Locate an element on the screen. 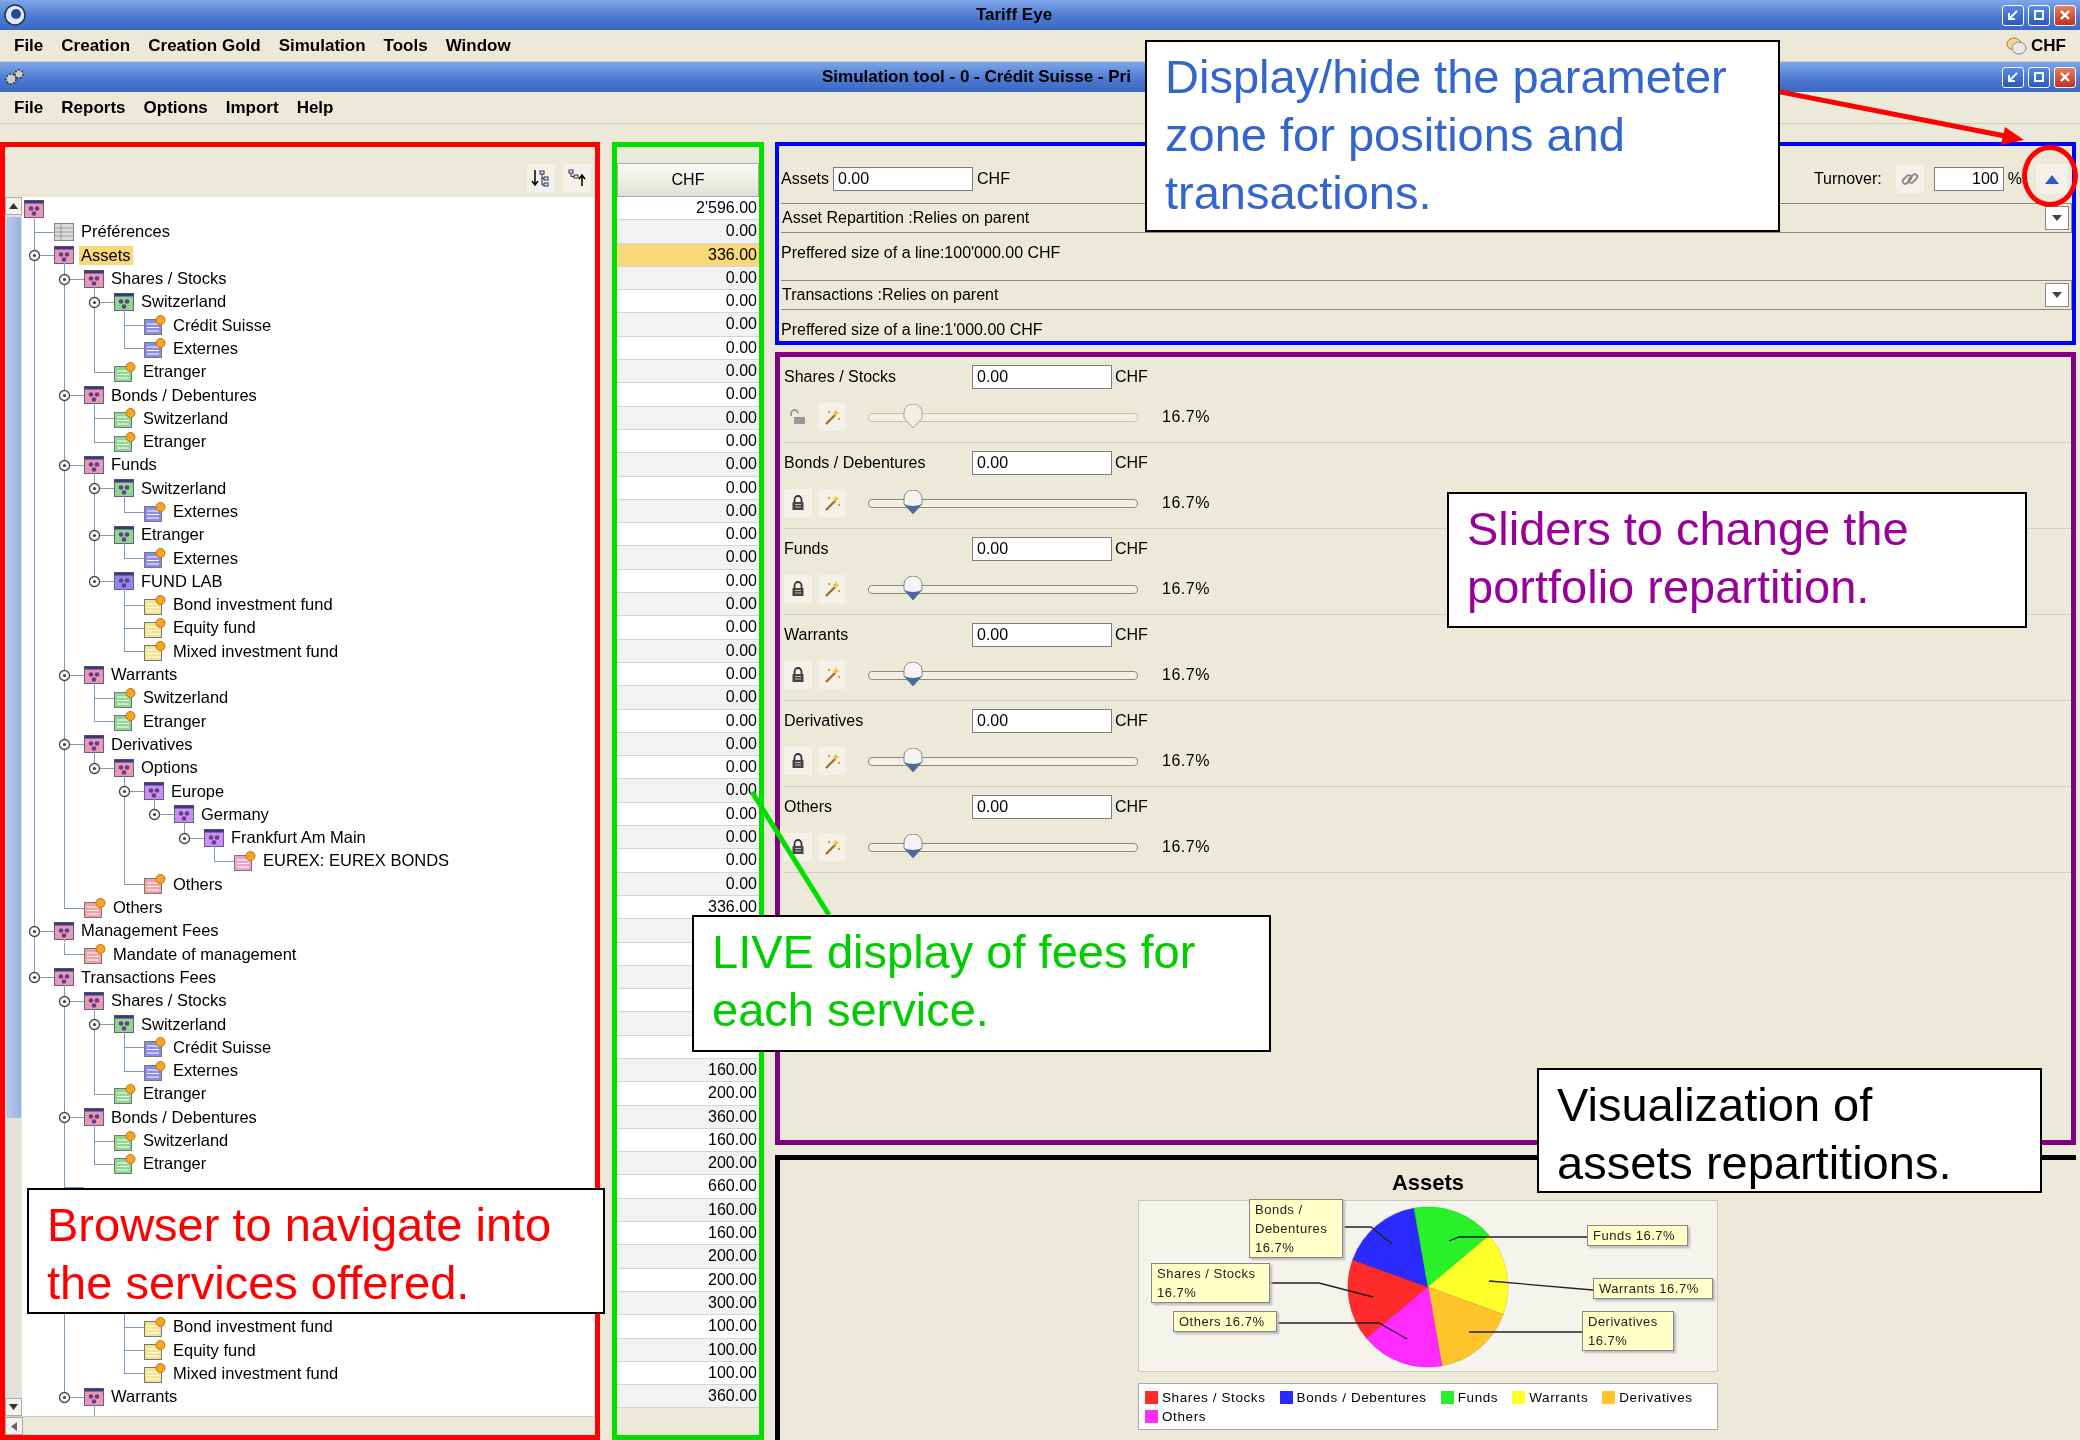  tree-item: Management Fees is located at coordinates (150, 931).